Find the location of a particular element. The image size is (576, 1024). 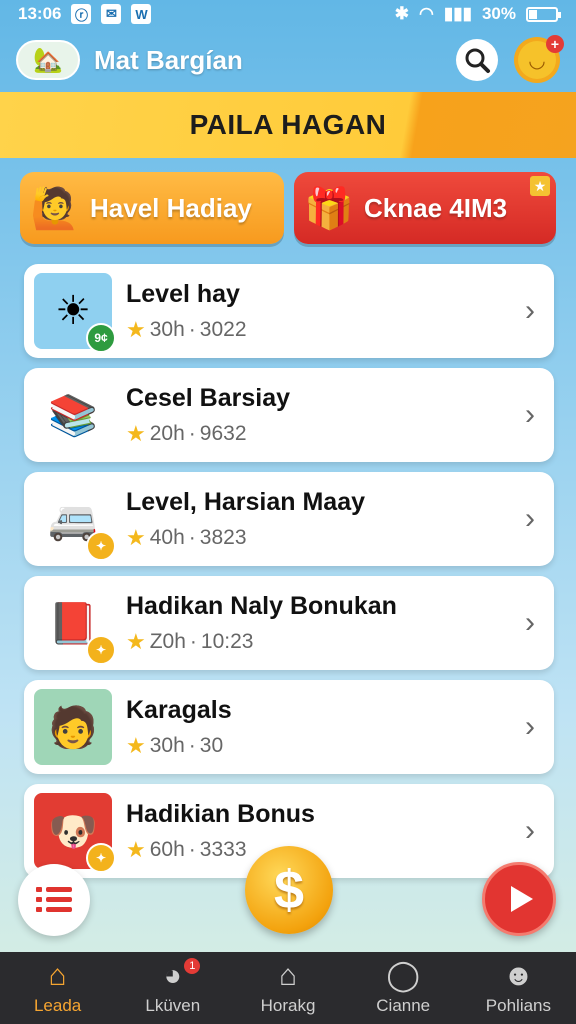

item-title: Hadikan Naly Bonukan is located at coordinates (261, 605).